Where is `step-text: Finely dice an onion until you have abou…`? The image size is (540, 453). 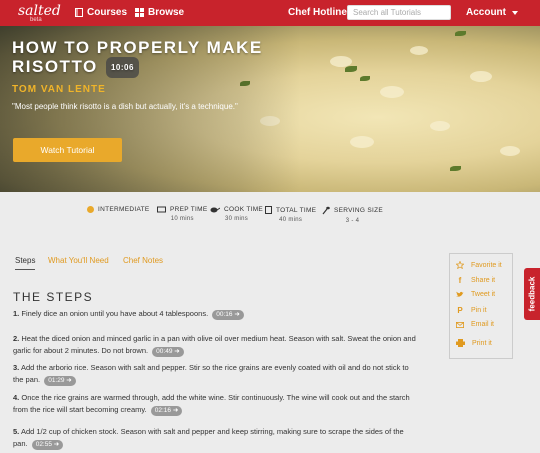
step-text: Finely dice an onion until you have abou… is located at coordinates (115, 313).